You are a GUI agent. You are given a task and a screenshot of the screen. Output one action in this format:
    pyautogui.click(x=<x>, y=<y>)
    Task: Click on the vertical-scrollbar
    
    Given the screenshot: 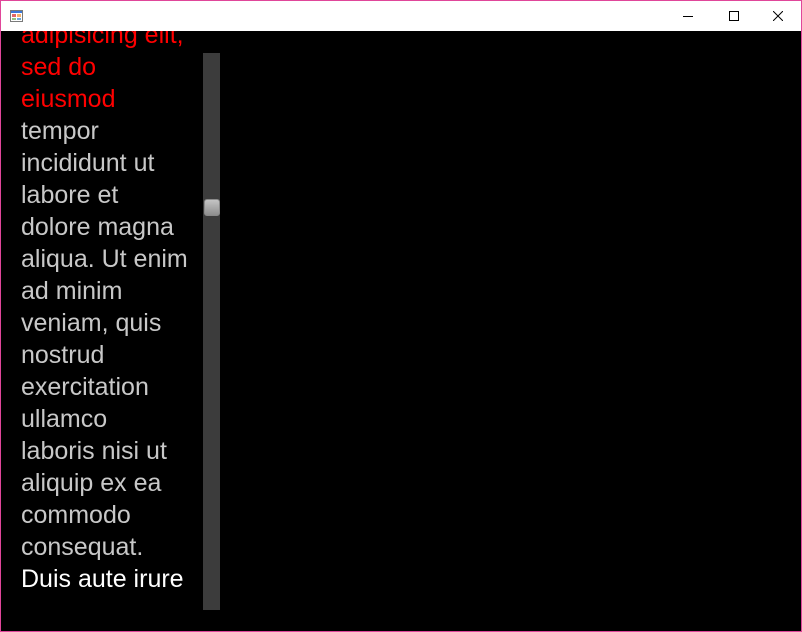 What is the action you would take?
    pyautogui.click(x=211, y=331)
    